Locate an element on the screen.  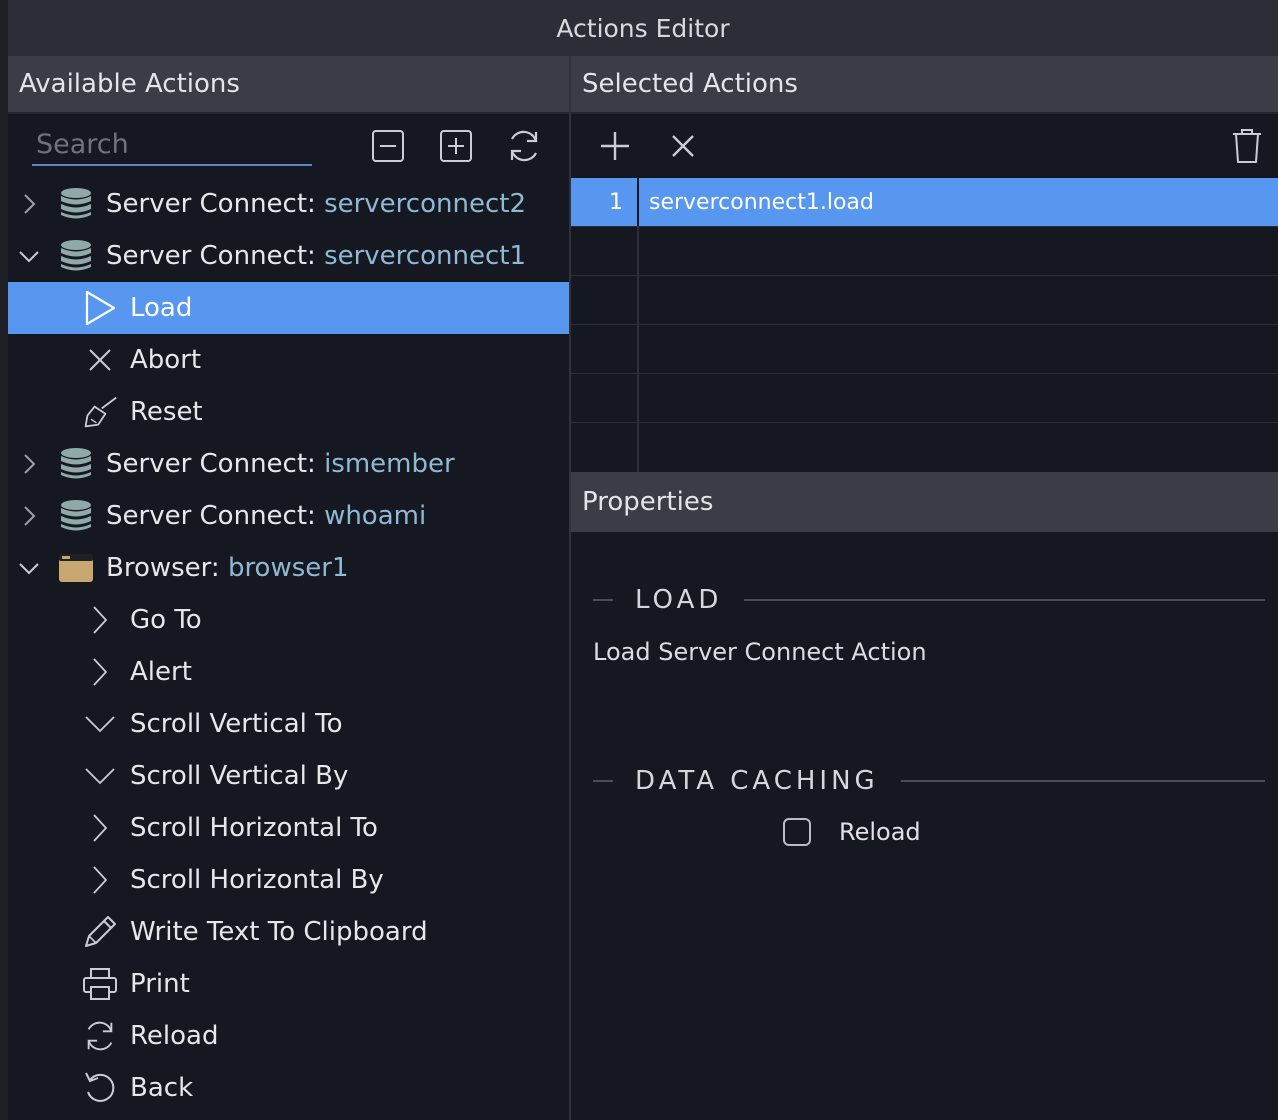
action-item-label: Scroll Horizontal By is located at coordinates (257, 880).